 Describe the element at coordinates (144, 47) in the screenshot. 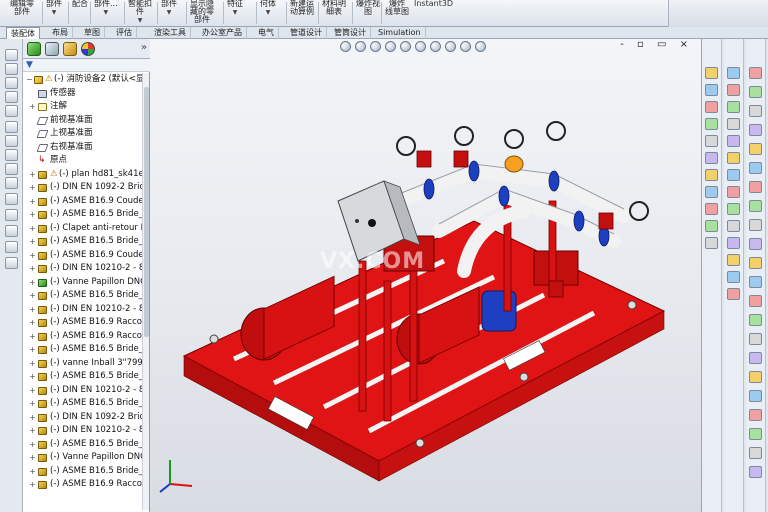

I see `panel-expand-icon: »` at that location.